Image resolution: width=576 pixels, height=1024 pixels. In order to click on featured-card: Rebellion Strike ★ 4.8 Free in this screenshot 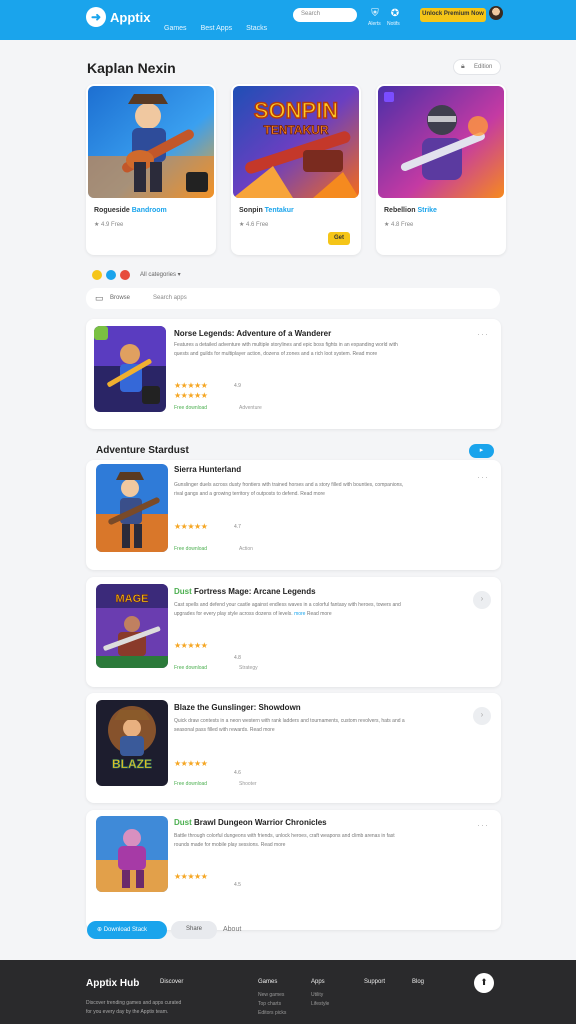, I will do `click(441, 169)`.